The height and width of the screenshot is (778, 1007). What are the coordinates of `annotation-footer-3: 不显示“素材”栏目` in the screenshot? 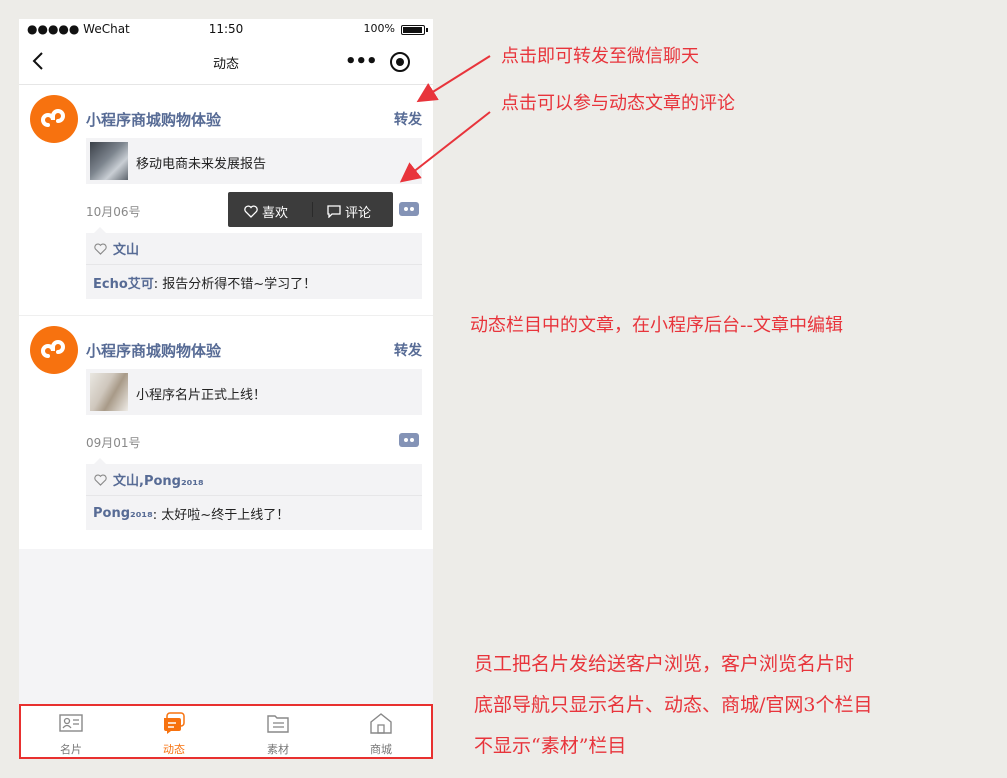 It's located at (550, 746).